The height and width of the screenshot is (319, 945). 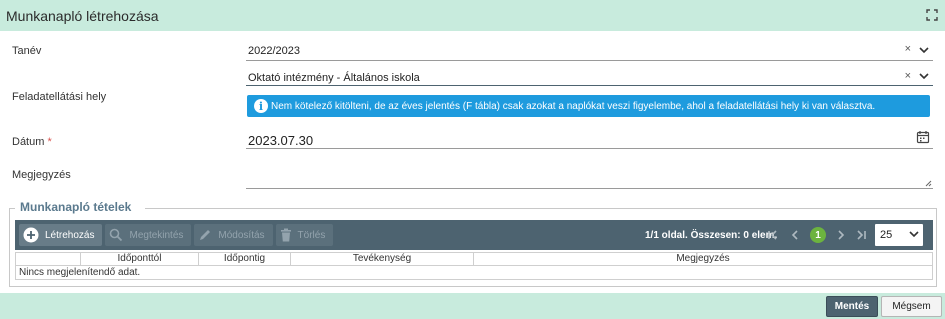 I want to click on first-page-icon, so click(x=773, y=235).